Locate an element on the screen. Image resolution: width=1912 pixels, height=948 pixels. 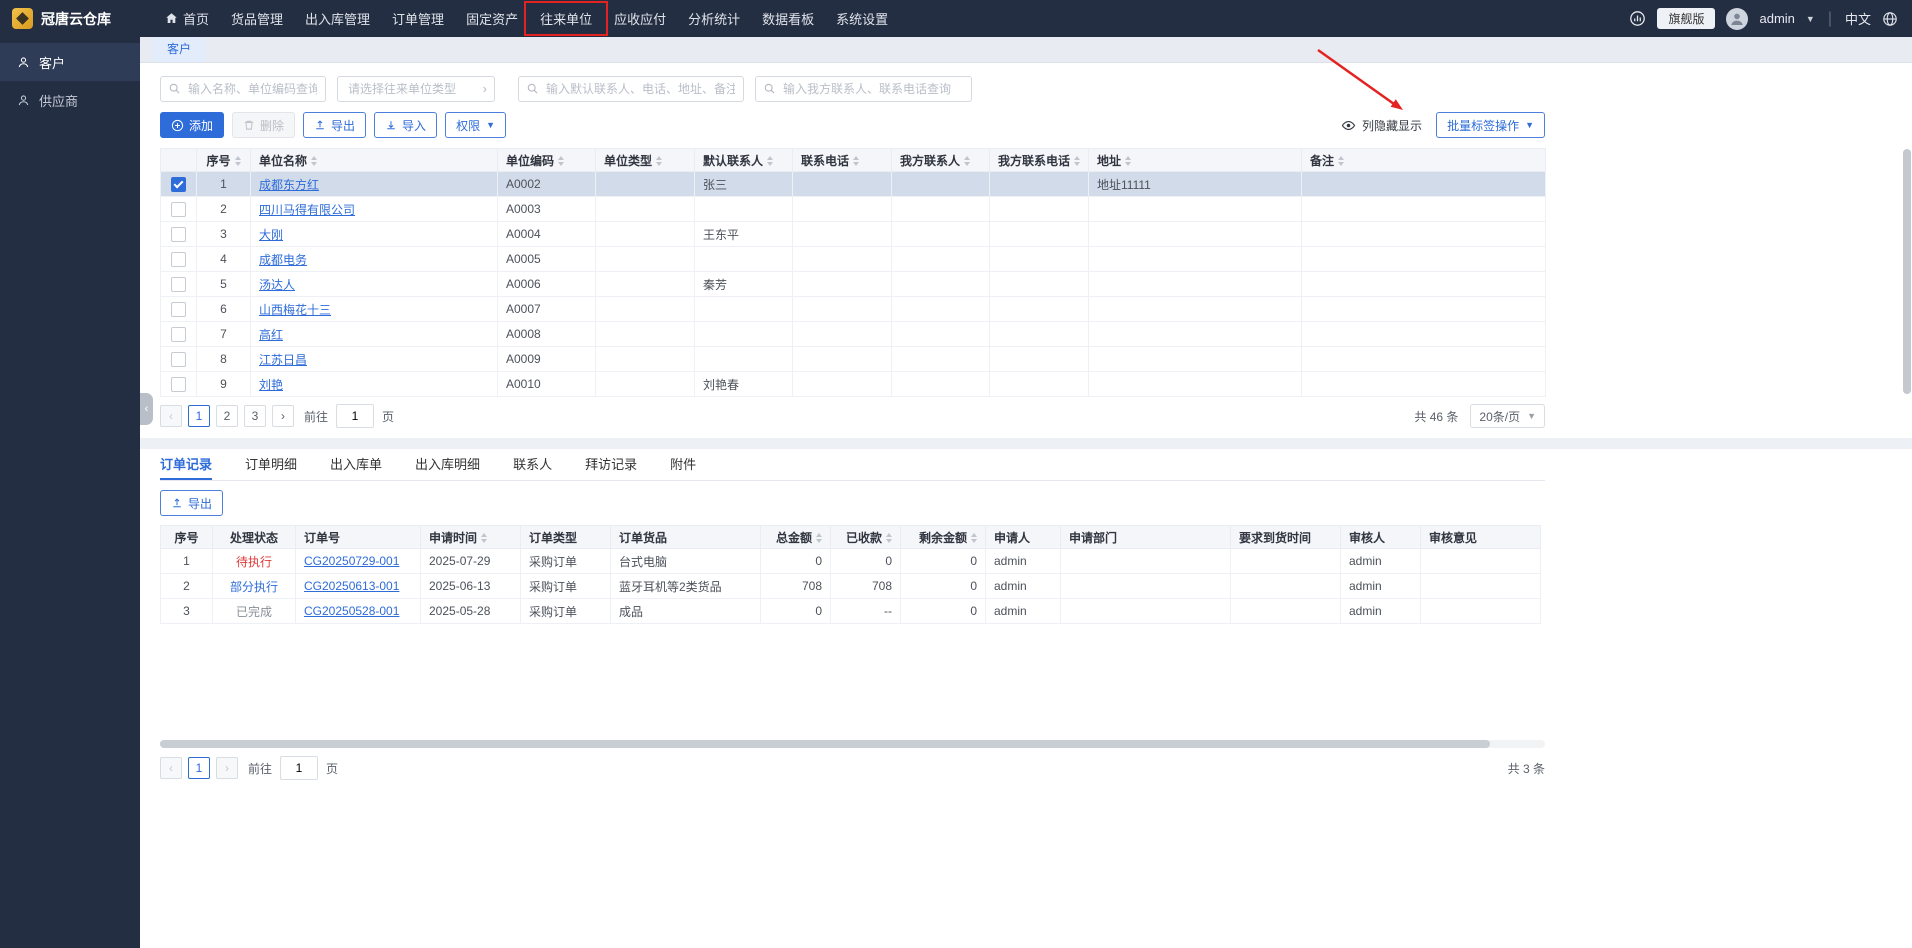
nav-item-5: 往来单位 is located at coordinates (566, 18).